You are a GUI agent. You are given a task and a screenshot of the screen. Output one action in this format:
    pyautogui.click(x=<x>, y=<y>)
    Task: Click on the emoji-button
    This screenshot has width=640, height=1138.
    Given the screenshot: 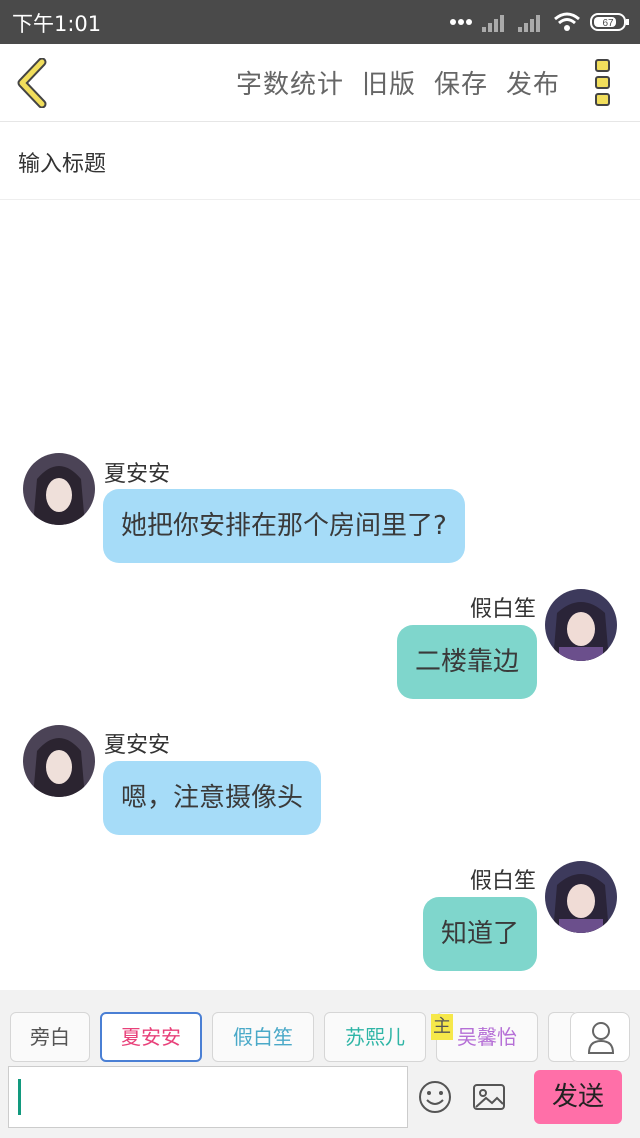 What is the action you would take?
    pyautogui.click(x=435, y=1097)
    